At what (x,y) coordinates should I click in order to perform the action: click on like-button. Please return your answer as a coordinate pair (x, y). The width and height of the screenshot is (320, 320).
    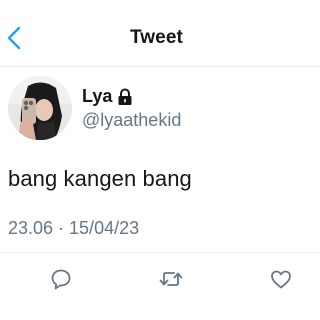
    Looking at the image, I should click on (281, 279).